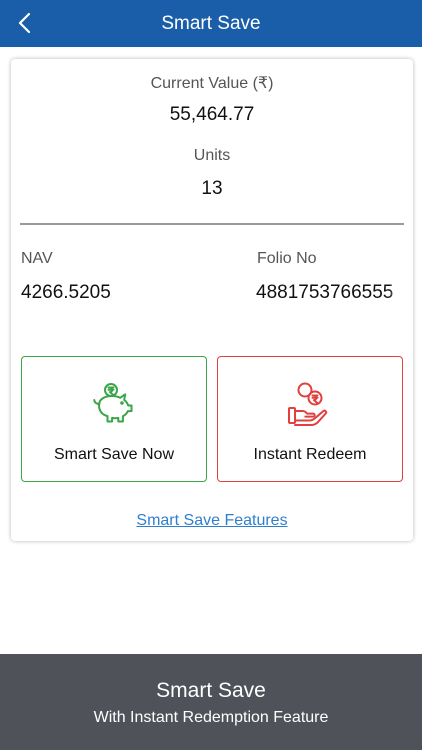  What do you see at coordinates (212, 188) in the screenshot?
I see `units-value: 13` at bounding box center [212, 188].